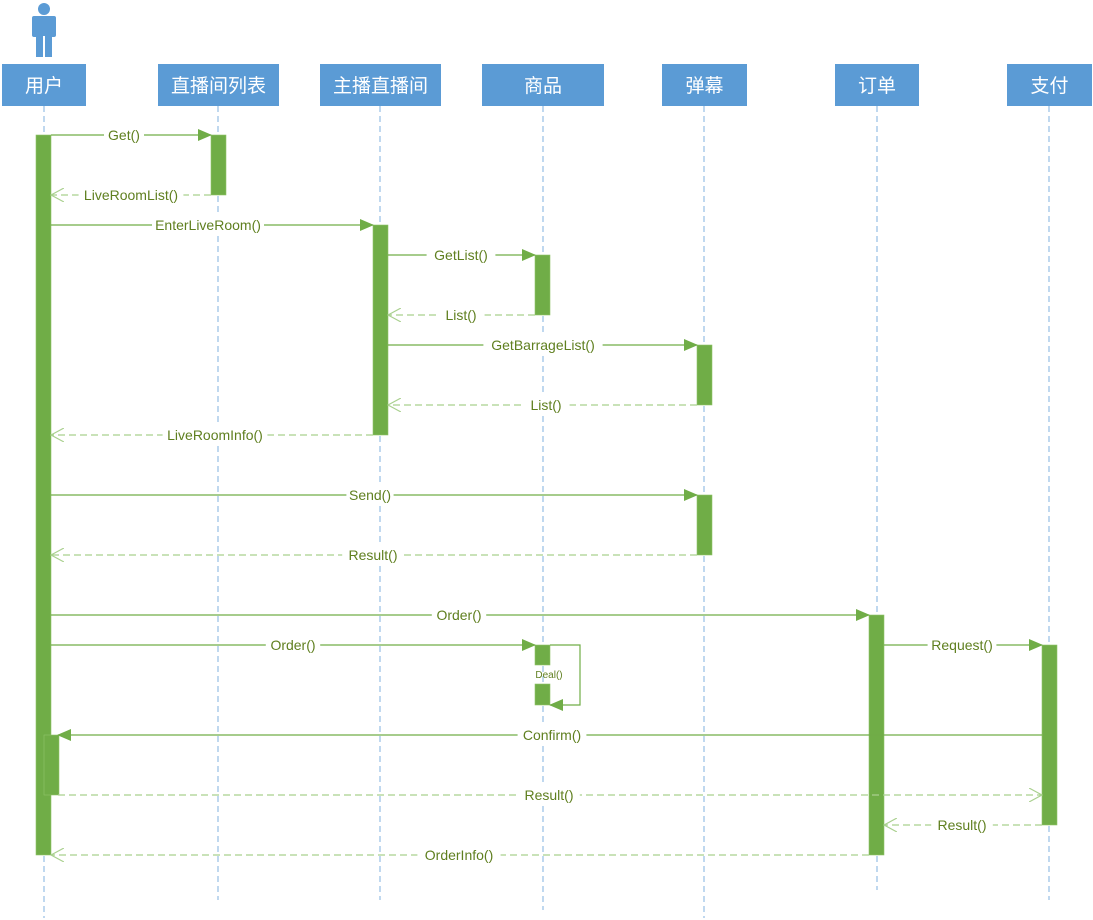 The image size is (1093, 920). What do you see at coordinates (124, 135) in the screenshot?
I see `message-label: Get()` at bounding box center [124, 135].